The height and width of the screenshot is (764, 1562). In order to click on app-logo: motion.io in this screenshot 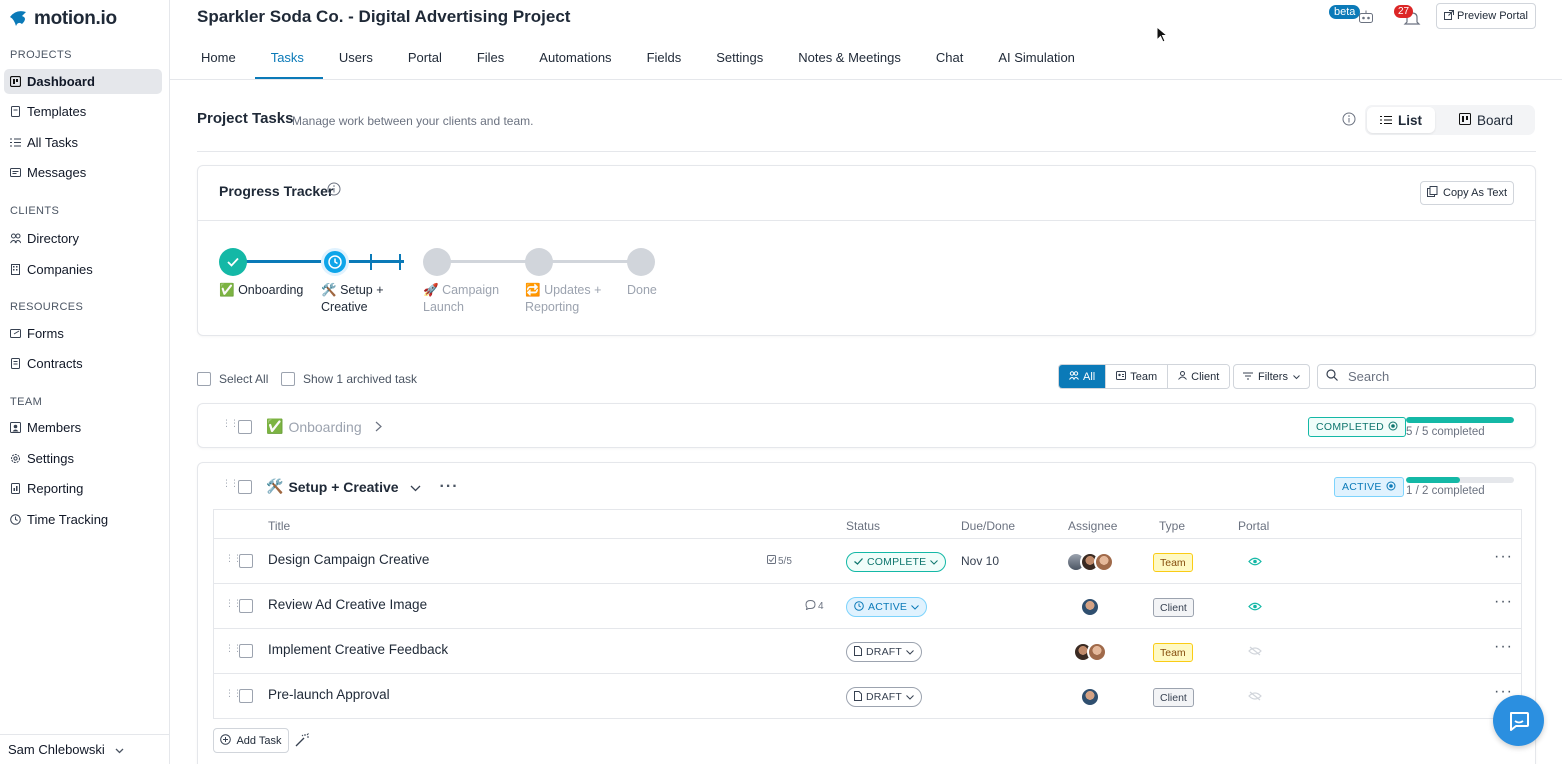, I will do `click(62, 19)`.